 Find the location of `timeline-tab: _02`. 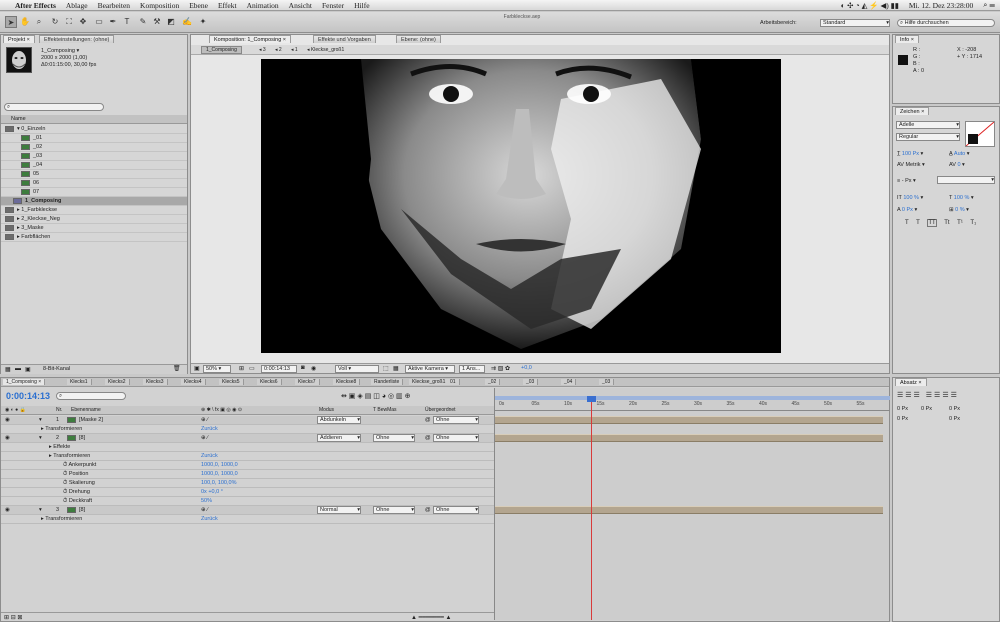

timeline-tab: _02 is located at coordinates (493, 382).